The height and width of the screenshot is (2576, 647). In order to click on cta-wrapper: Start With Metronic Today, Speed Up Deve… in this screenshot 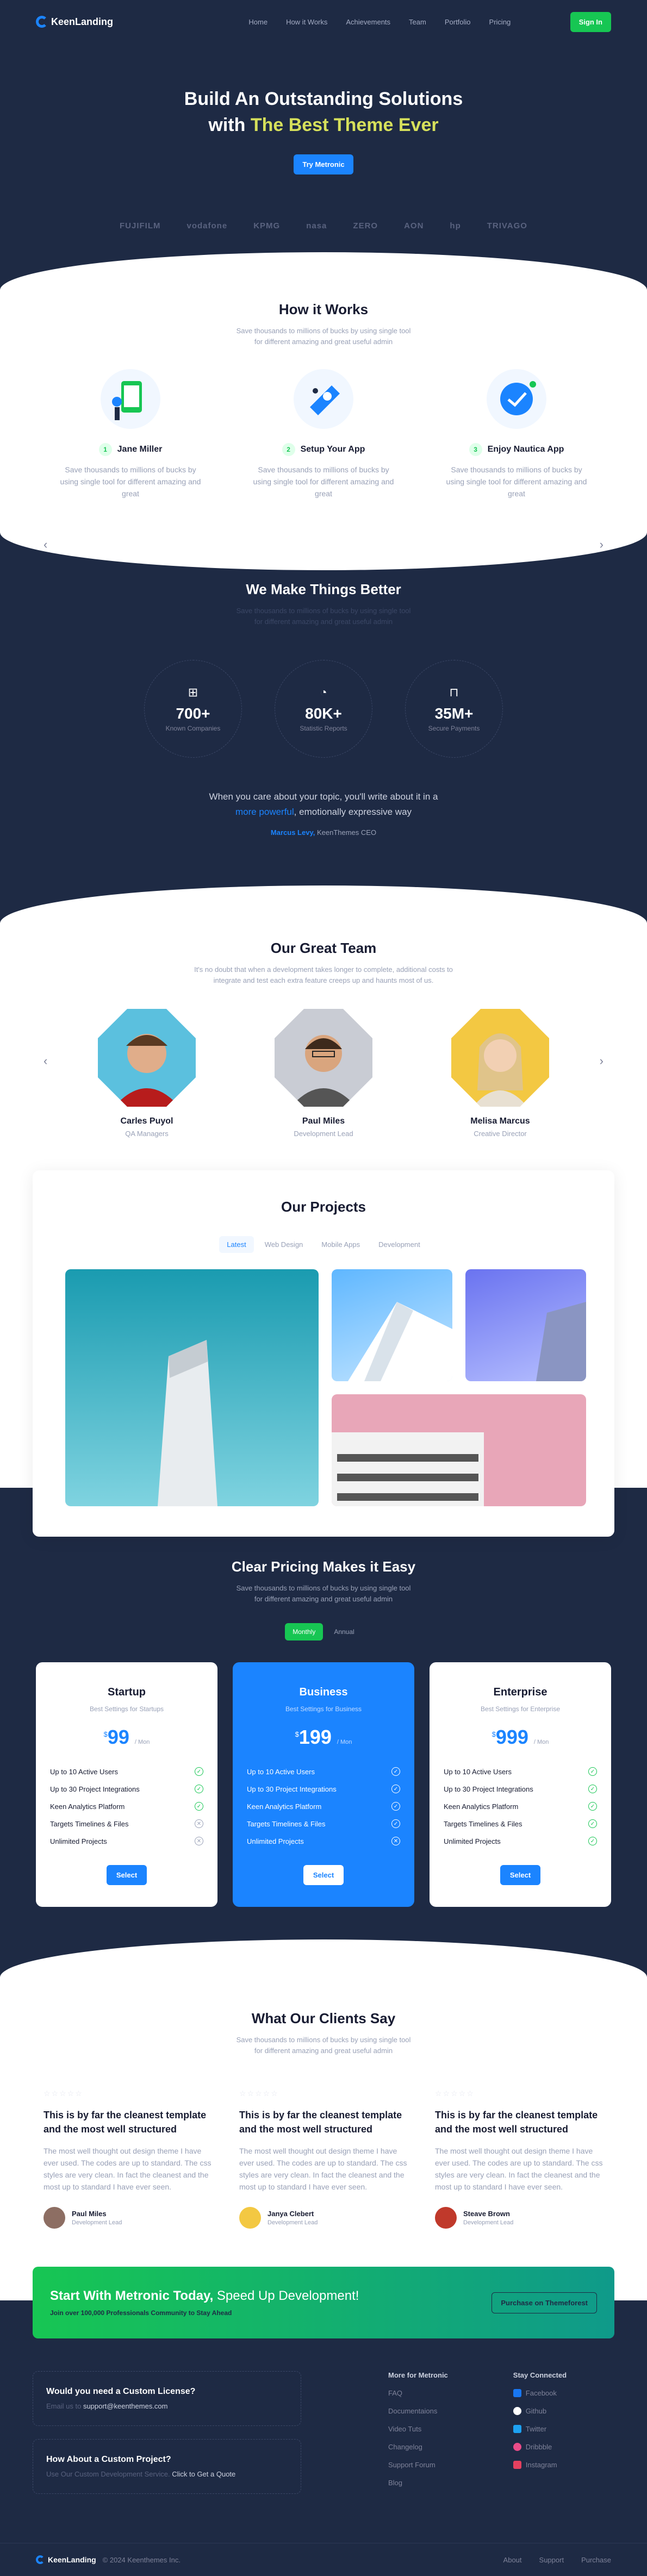, I will do `click(323, 2303)`.